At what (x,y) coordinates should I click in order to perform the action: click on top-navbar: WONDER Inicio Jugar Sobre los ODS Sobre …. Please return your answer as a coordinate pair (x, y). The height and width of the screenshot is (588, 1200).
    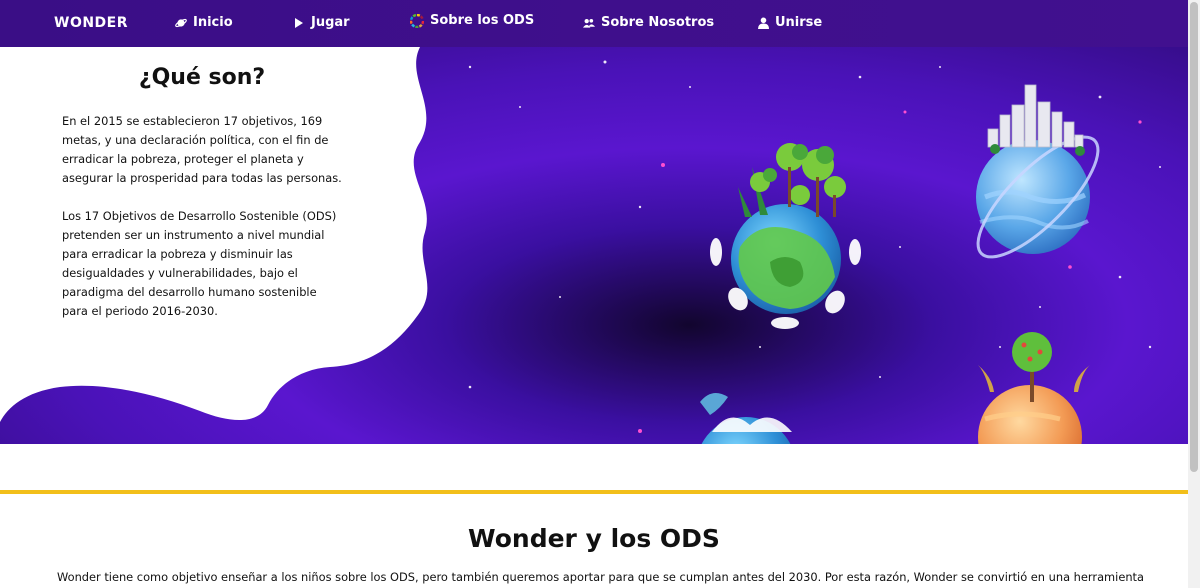
    Looking at the image, I should click on (594, 23).